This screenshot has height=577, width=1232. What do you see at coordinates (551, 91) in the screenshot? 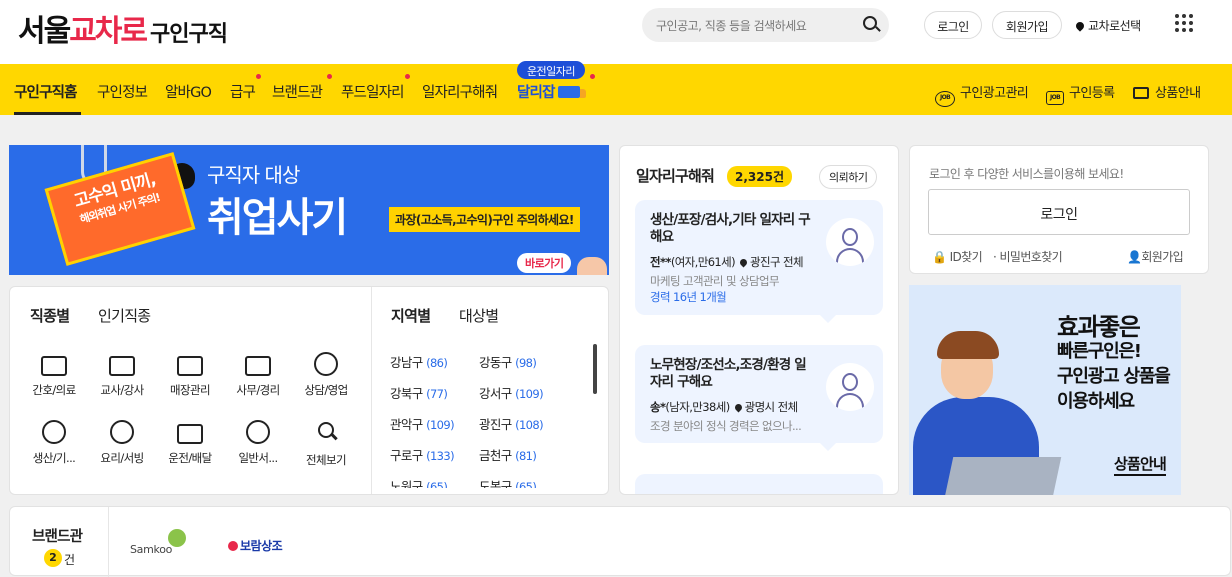
I see `nav-dalijob: 달리잡` at bounding box center [551, 91].